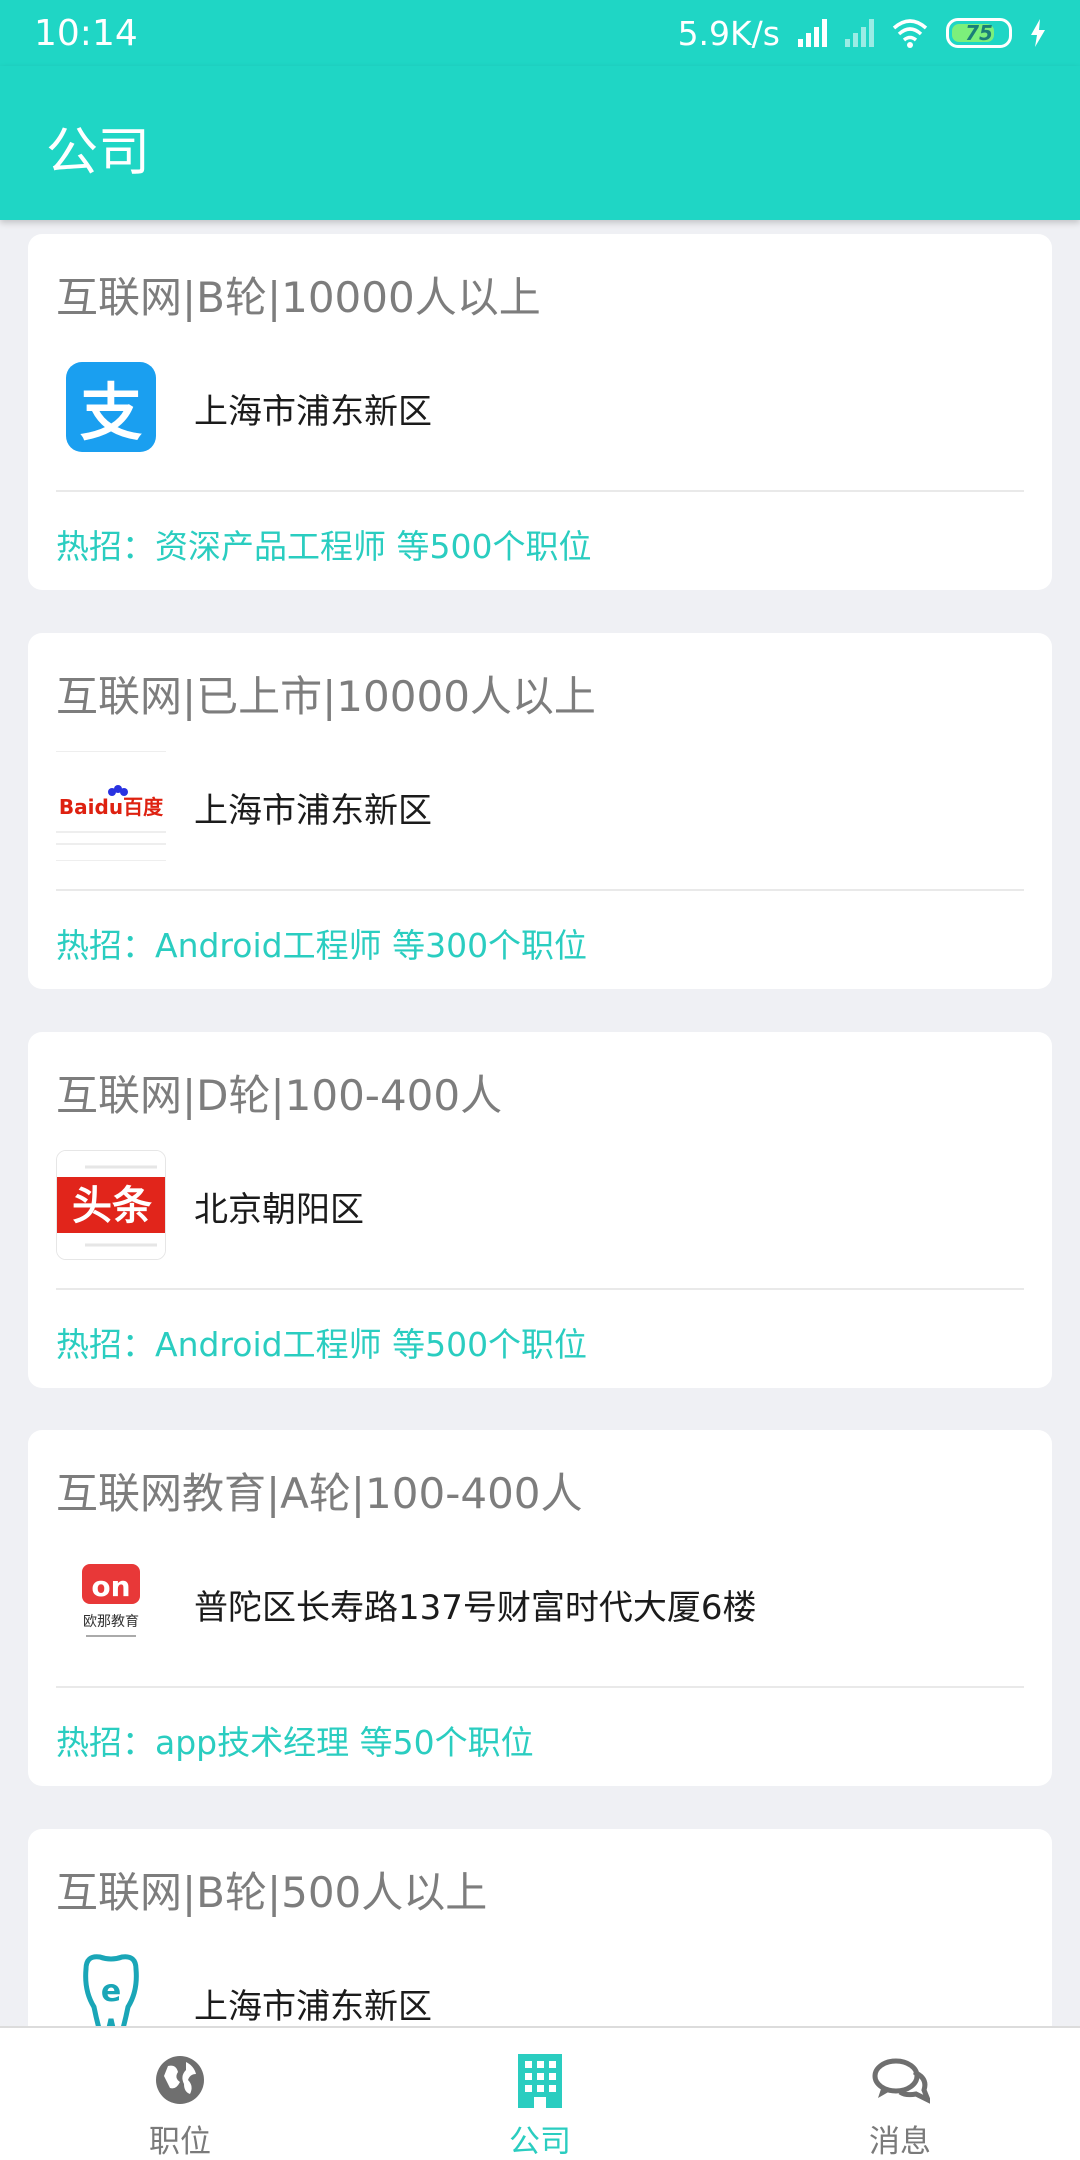 This screenshot has width=1080, height=2160. What do you see at coordinates (111, 1991) in the screenshot?
I see `svg-text: e` at bounding box center [111, 1991].